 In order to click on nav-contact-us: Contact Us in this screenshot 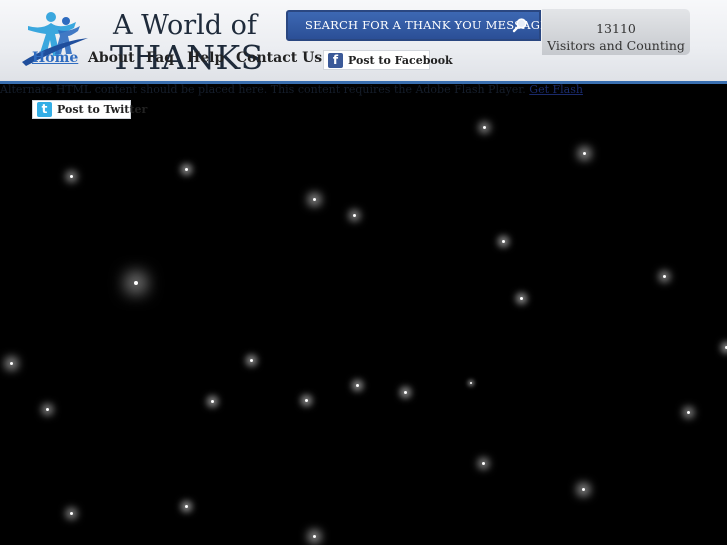, I will do `click(279, 58)`.